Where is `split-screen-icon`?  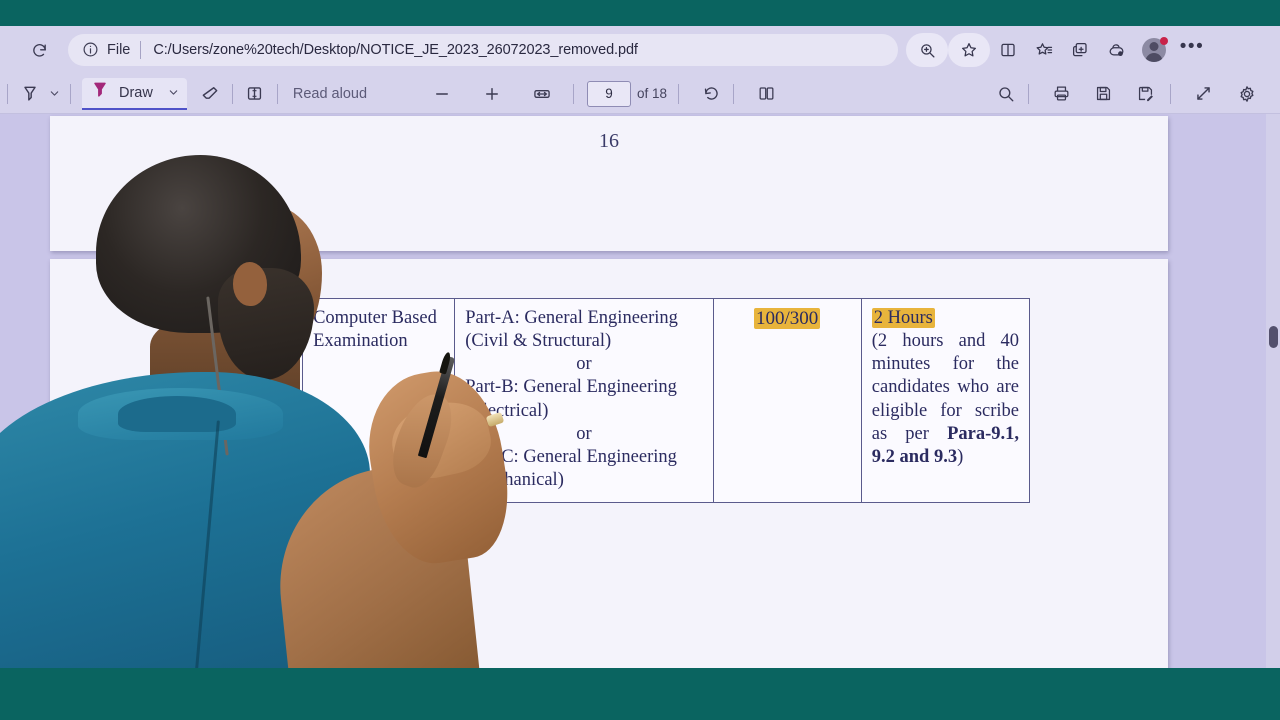 split-screen-icon is located at coordinates (1008, 50).